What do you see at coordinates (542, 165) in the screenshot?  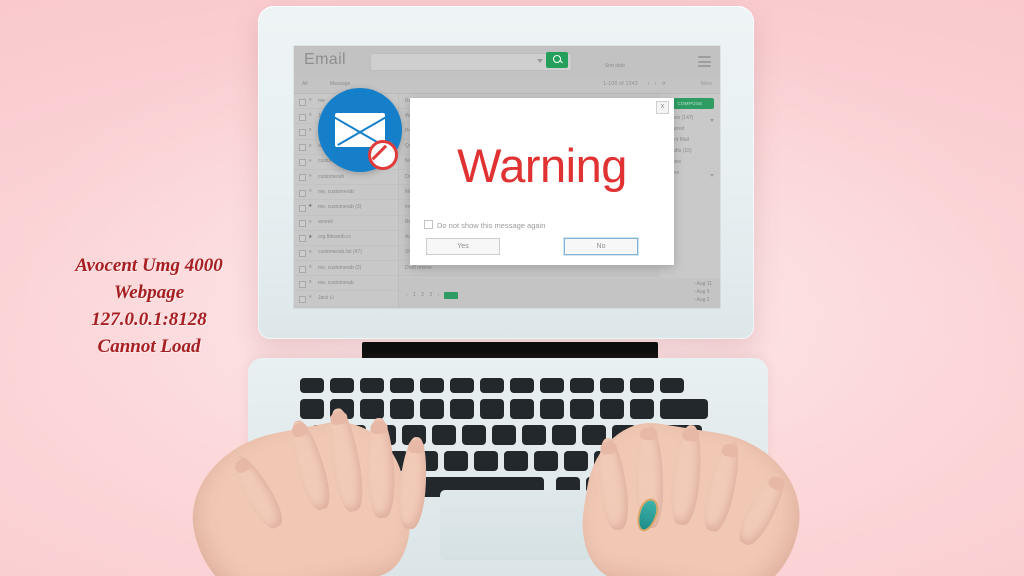 I see `dialog-title: Warning` at bounding box center [542, 165].